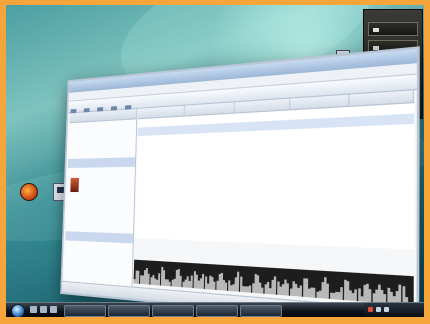  What do you see at coordinates (100, 199) in the screenshot?
I see `folder-tree` at bounding box center [100, 199].